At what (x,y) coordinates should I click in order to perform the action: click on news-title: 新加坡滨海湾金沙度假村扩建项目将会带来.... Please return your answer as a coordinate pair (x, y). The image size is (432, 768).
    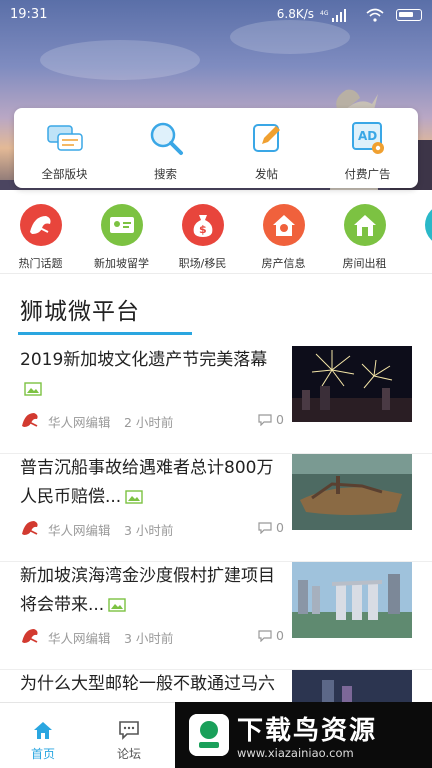
    Looking at the image, I should click on (147, 590).